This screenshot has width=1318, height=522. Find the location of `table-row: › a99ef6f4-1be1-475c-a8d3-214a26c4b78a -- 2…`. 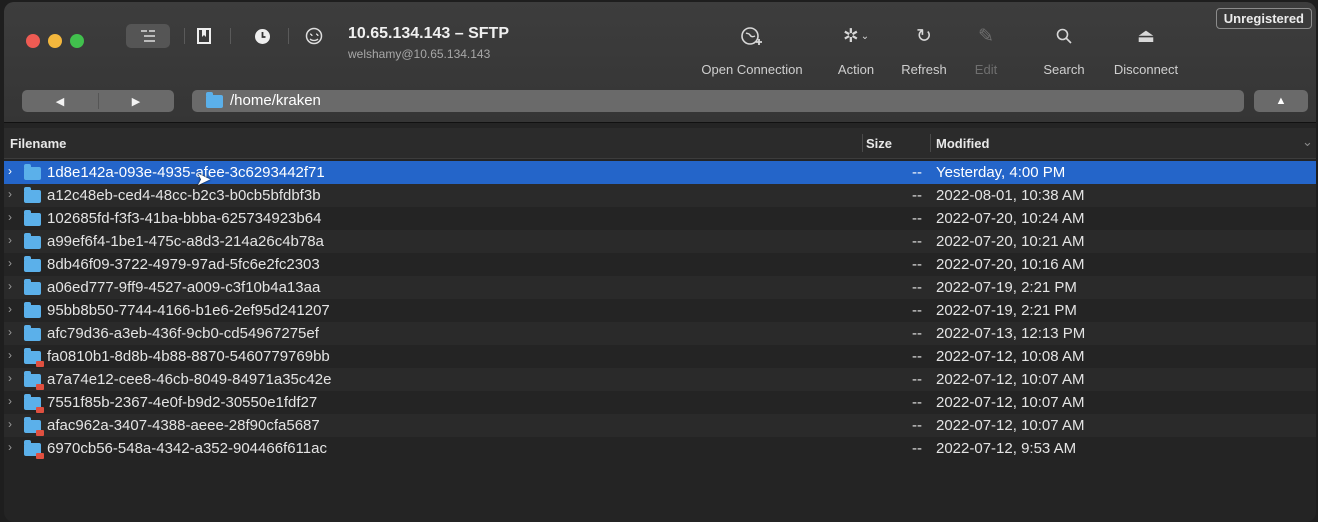

table-row: › a99ef6f4-1be1-475c-a8d3-214a26c4b78a -- 2… is located at coordinates (660, 241).